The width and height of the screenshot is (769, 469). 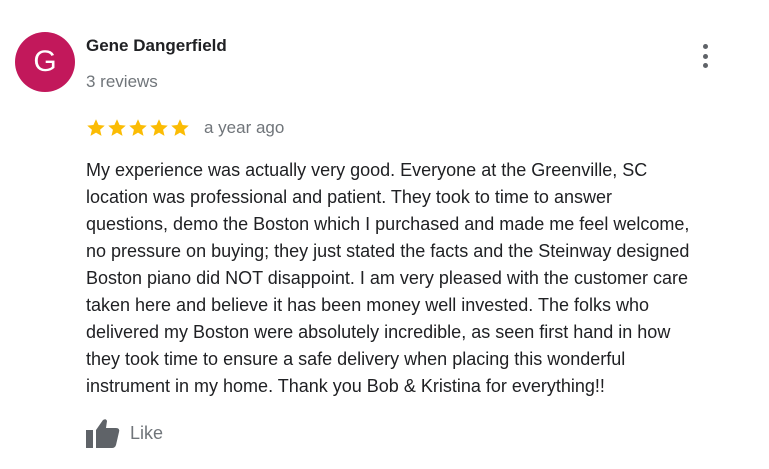 I want to click on more-options-button, so click(x=705, y=56).